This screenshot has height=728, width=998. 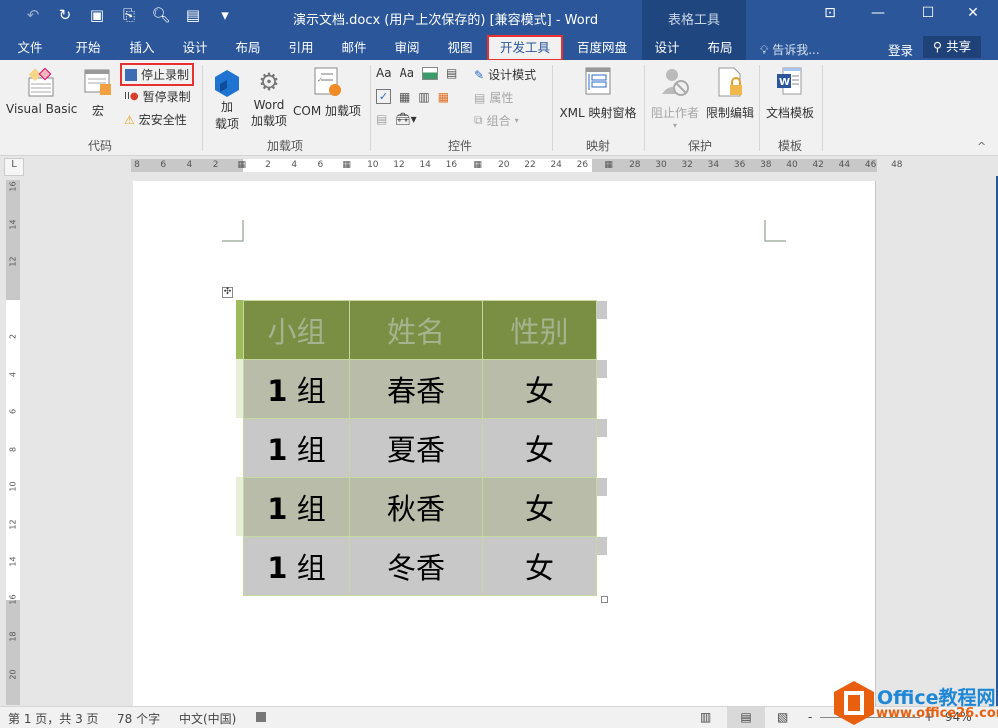 What do you see at coordinates (416, 448) in the screenshot?
I see `cell-name: 夏香` at bounding box center [416, 448].